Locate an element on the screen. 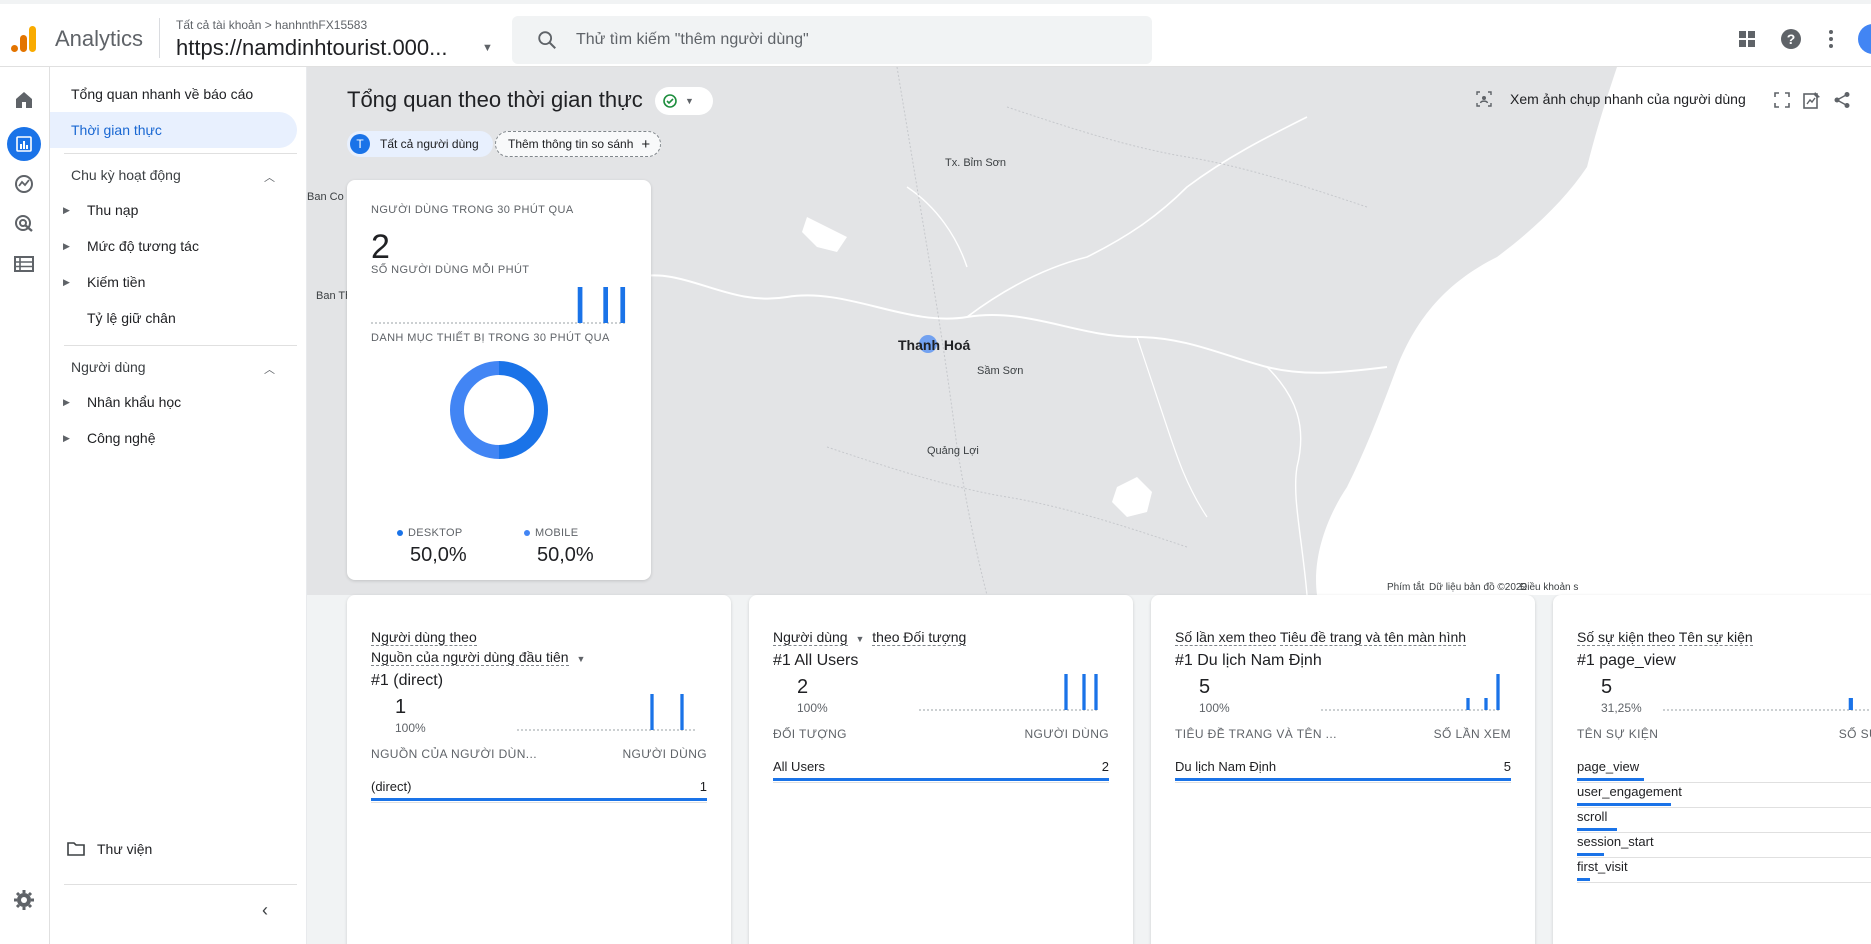 The width and height of the screenshot is (1871, 944). fullscreen-icon is located at coordinates (1782, 100).